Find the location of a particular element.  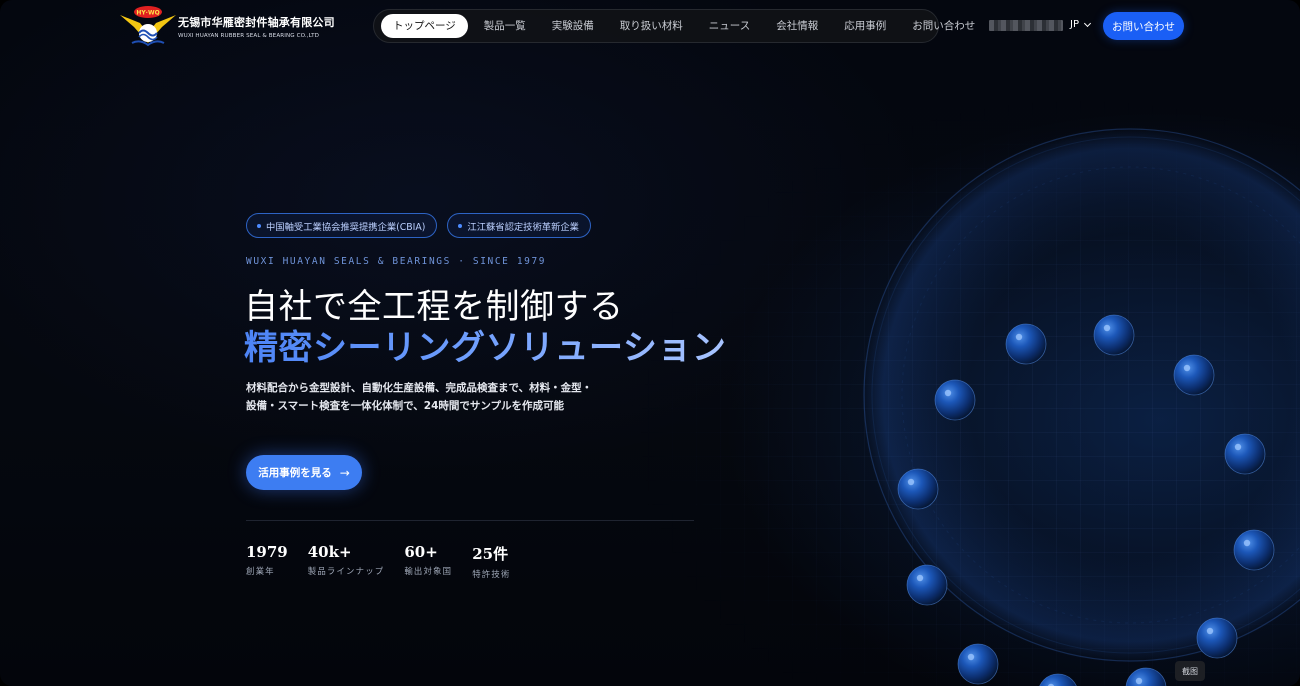

stat-export-countries: 60+ 輸出対象国 is located at coordinates (428, 561).